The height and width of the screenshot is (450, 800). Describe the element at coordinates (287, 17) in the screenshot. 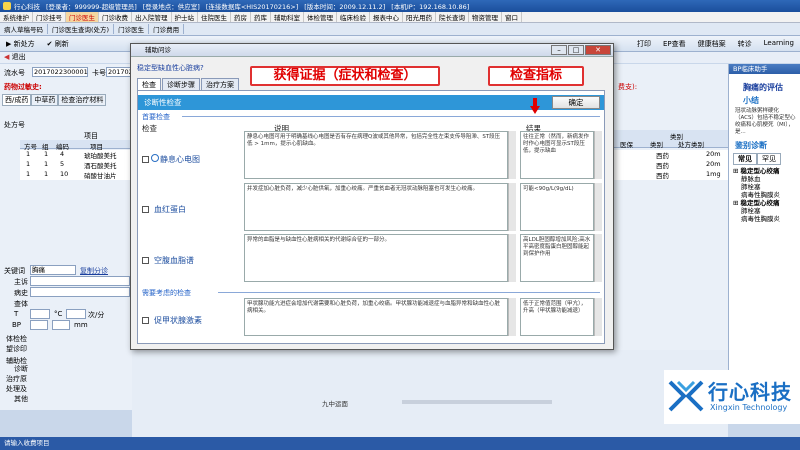

I see `menu-item: 辅助科室` at that location.